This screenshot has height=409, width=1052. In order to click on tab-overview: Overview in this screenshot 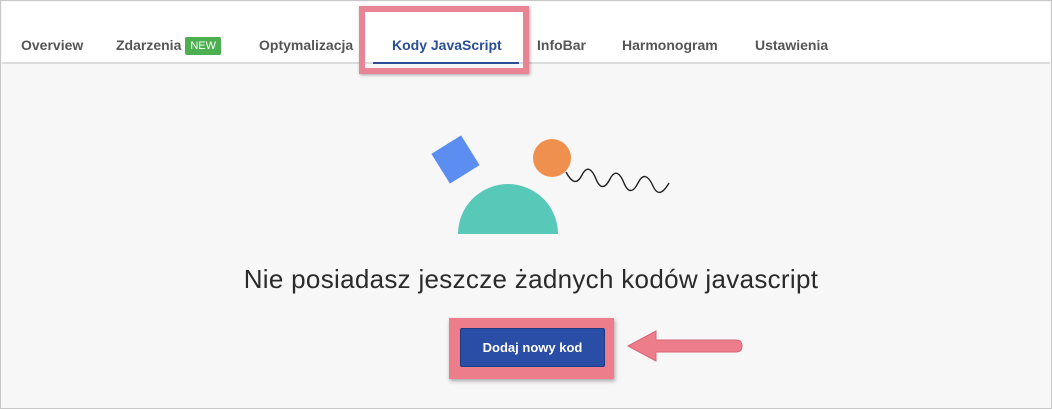, I will do `click(52, 45)`.